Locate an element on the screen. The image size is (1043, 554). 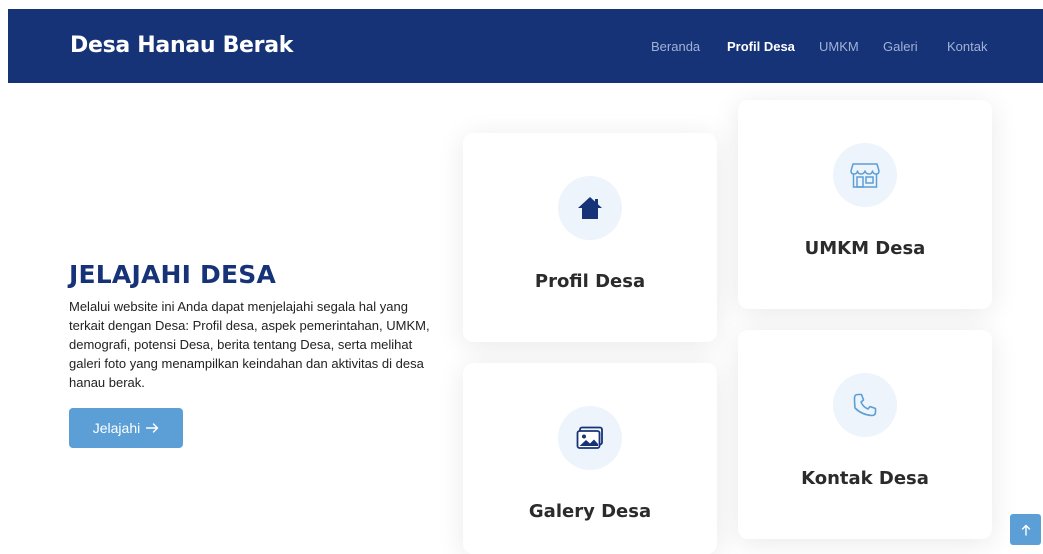
arrow-right-icon is located at coordinates (152, 428).